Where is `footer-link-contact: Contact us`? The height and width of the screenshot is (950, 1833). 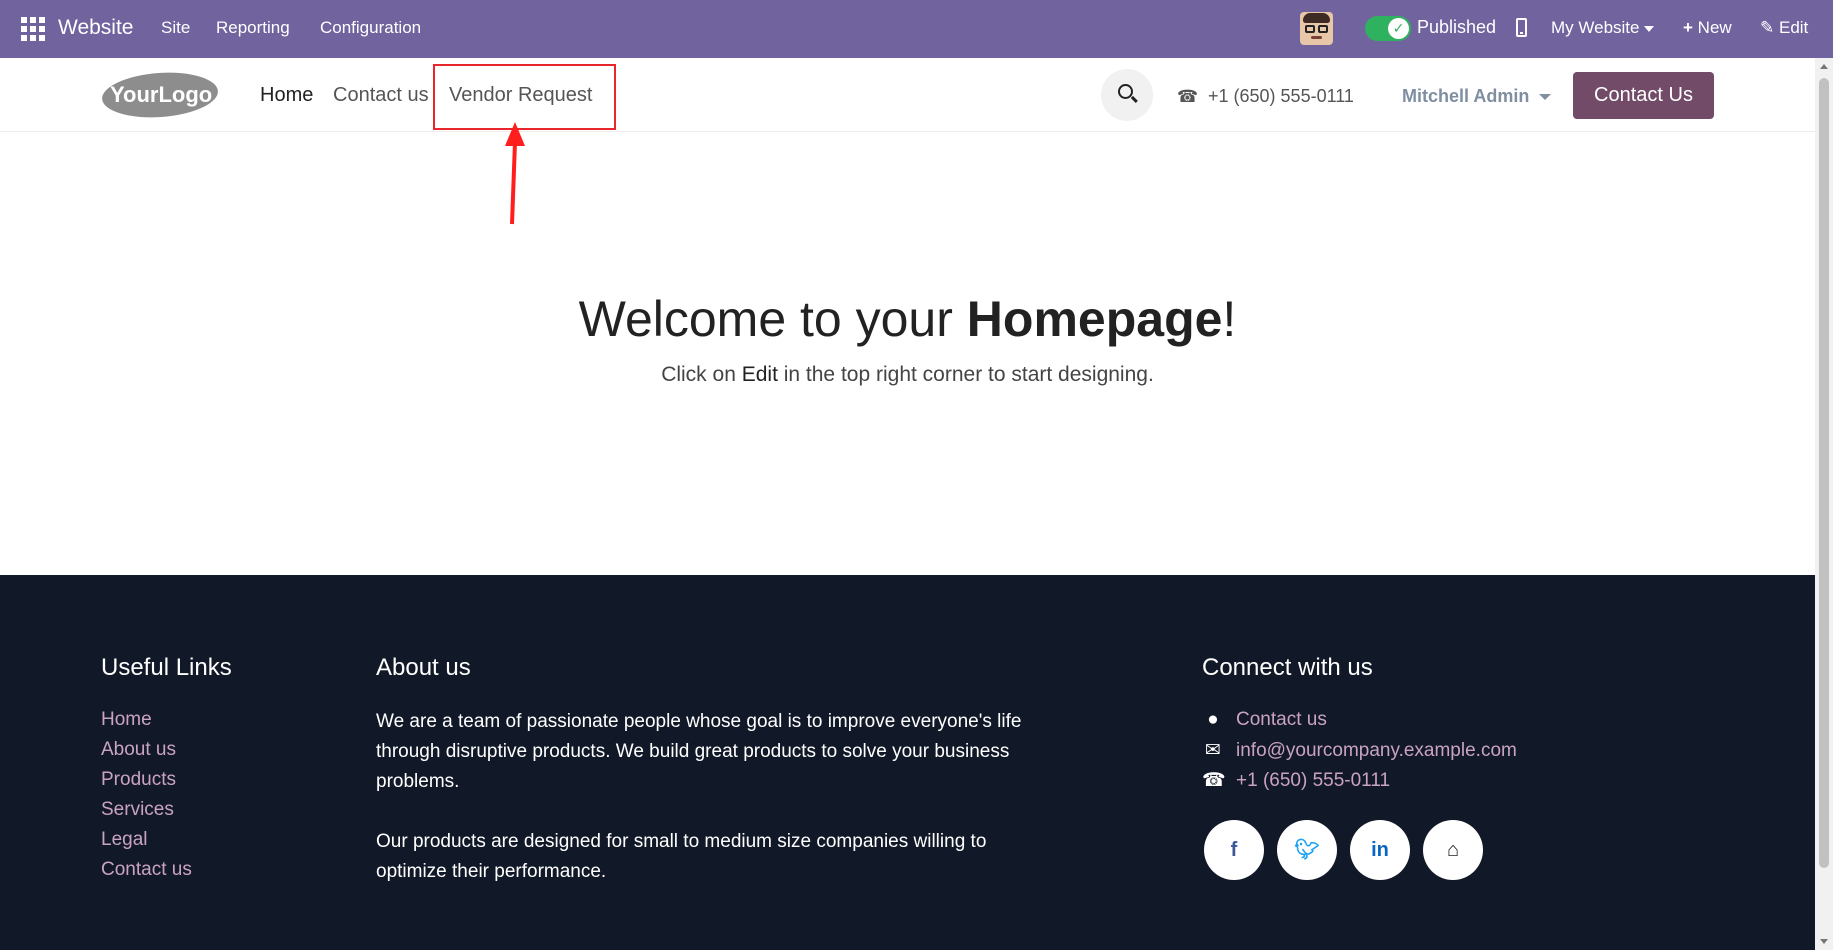 footer-link-contact: Contact us is located at coordinates (146, 870).